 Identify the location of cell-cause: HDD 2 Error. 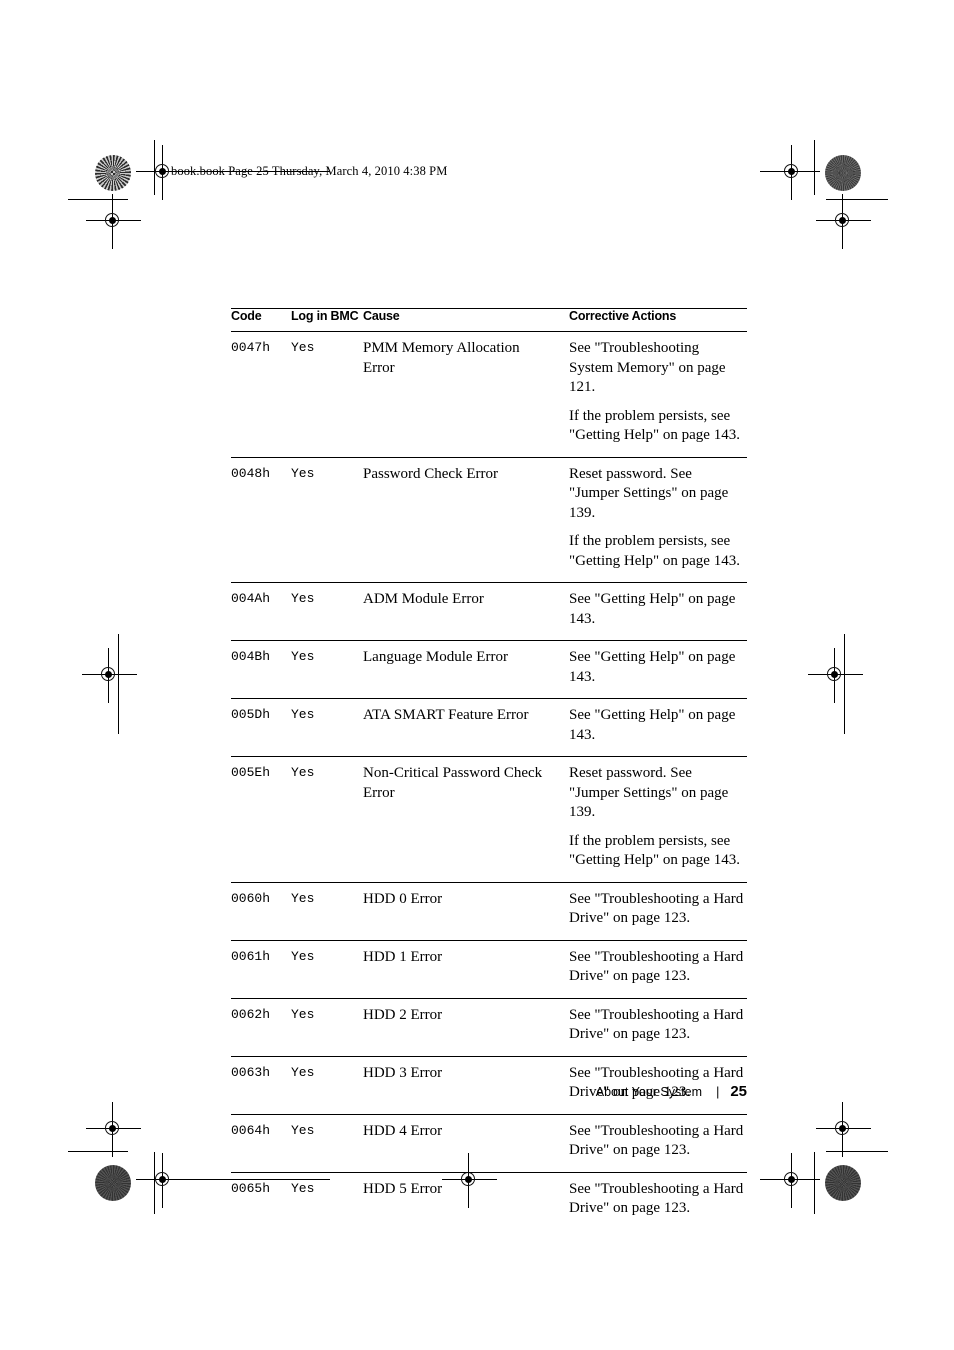
(403, 1014).